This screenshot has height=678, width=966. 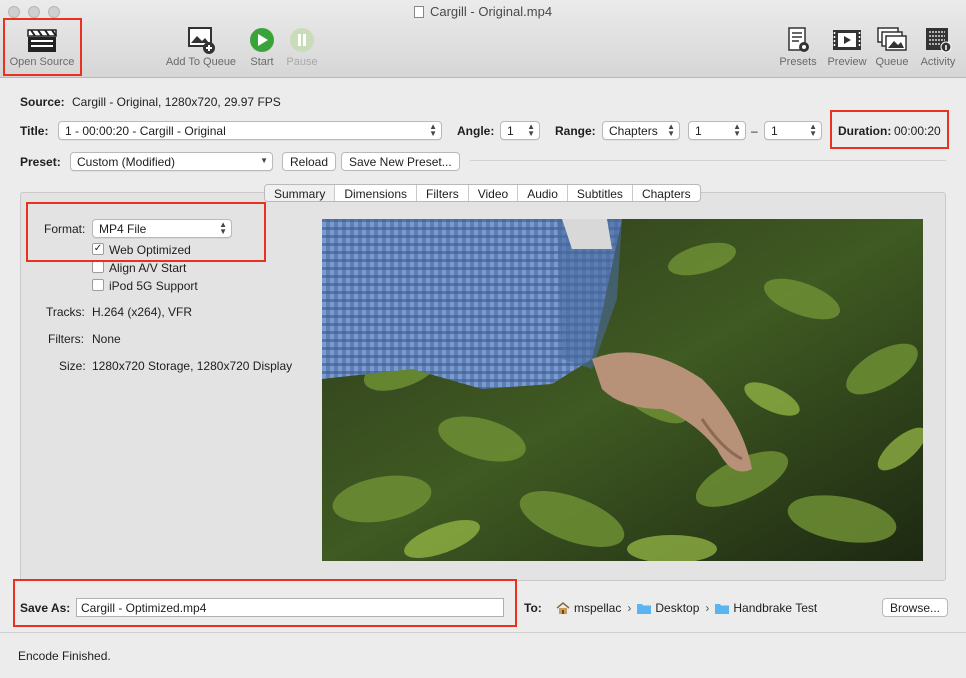 What do you see at coordinates (42, 102) in the screenshot?
I see `source-label: Source:` at bounding box center [42, 102].